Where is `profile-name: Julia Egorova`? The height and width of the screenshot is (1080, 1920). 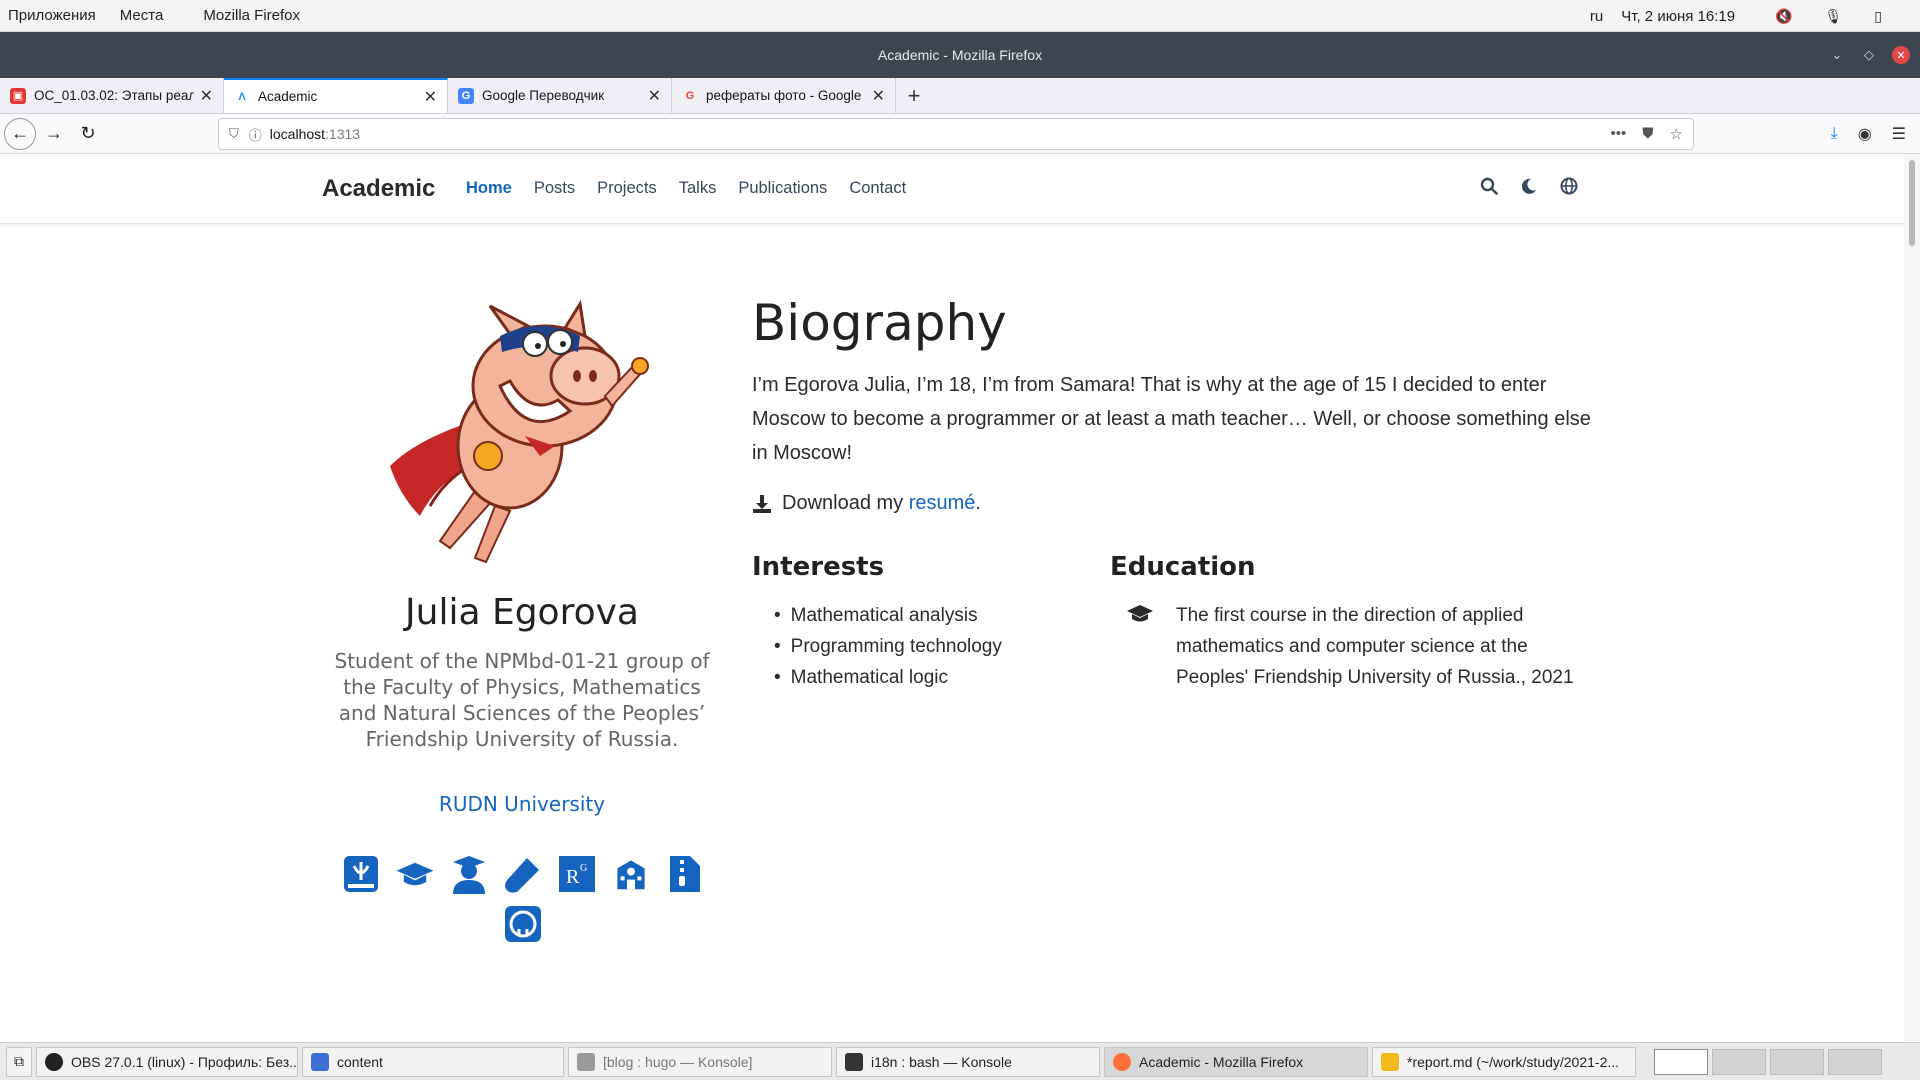 profile-name: Julia Egorova is located at coordinates (522, 612).